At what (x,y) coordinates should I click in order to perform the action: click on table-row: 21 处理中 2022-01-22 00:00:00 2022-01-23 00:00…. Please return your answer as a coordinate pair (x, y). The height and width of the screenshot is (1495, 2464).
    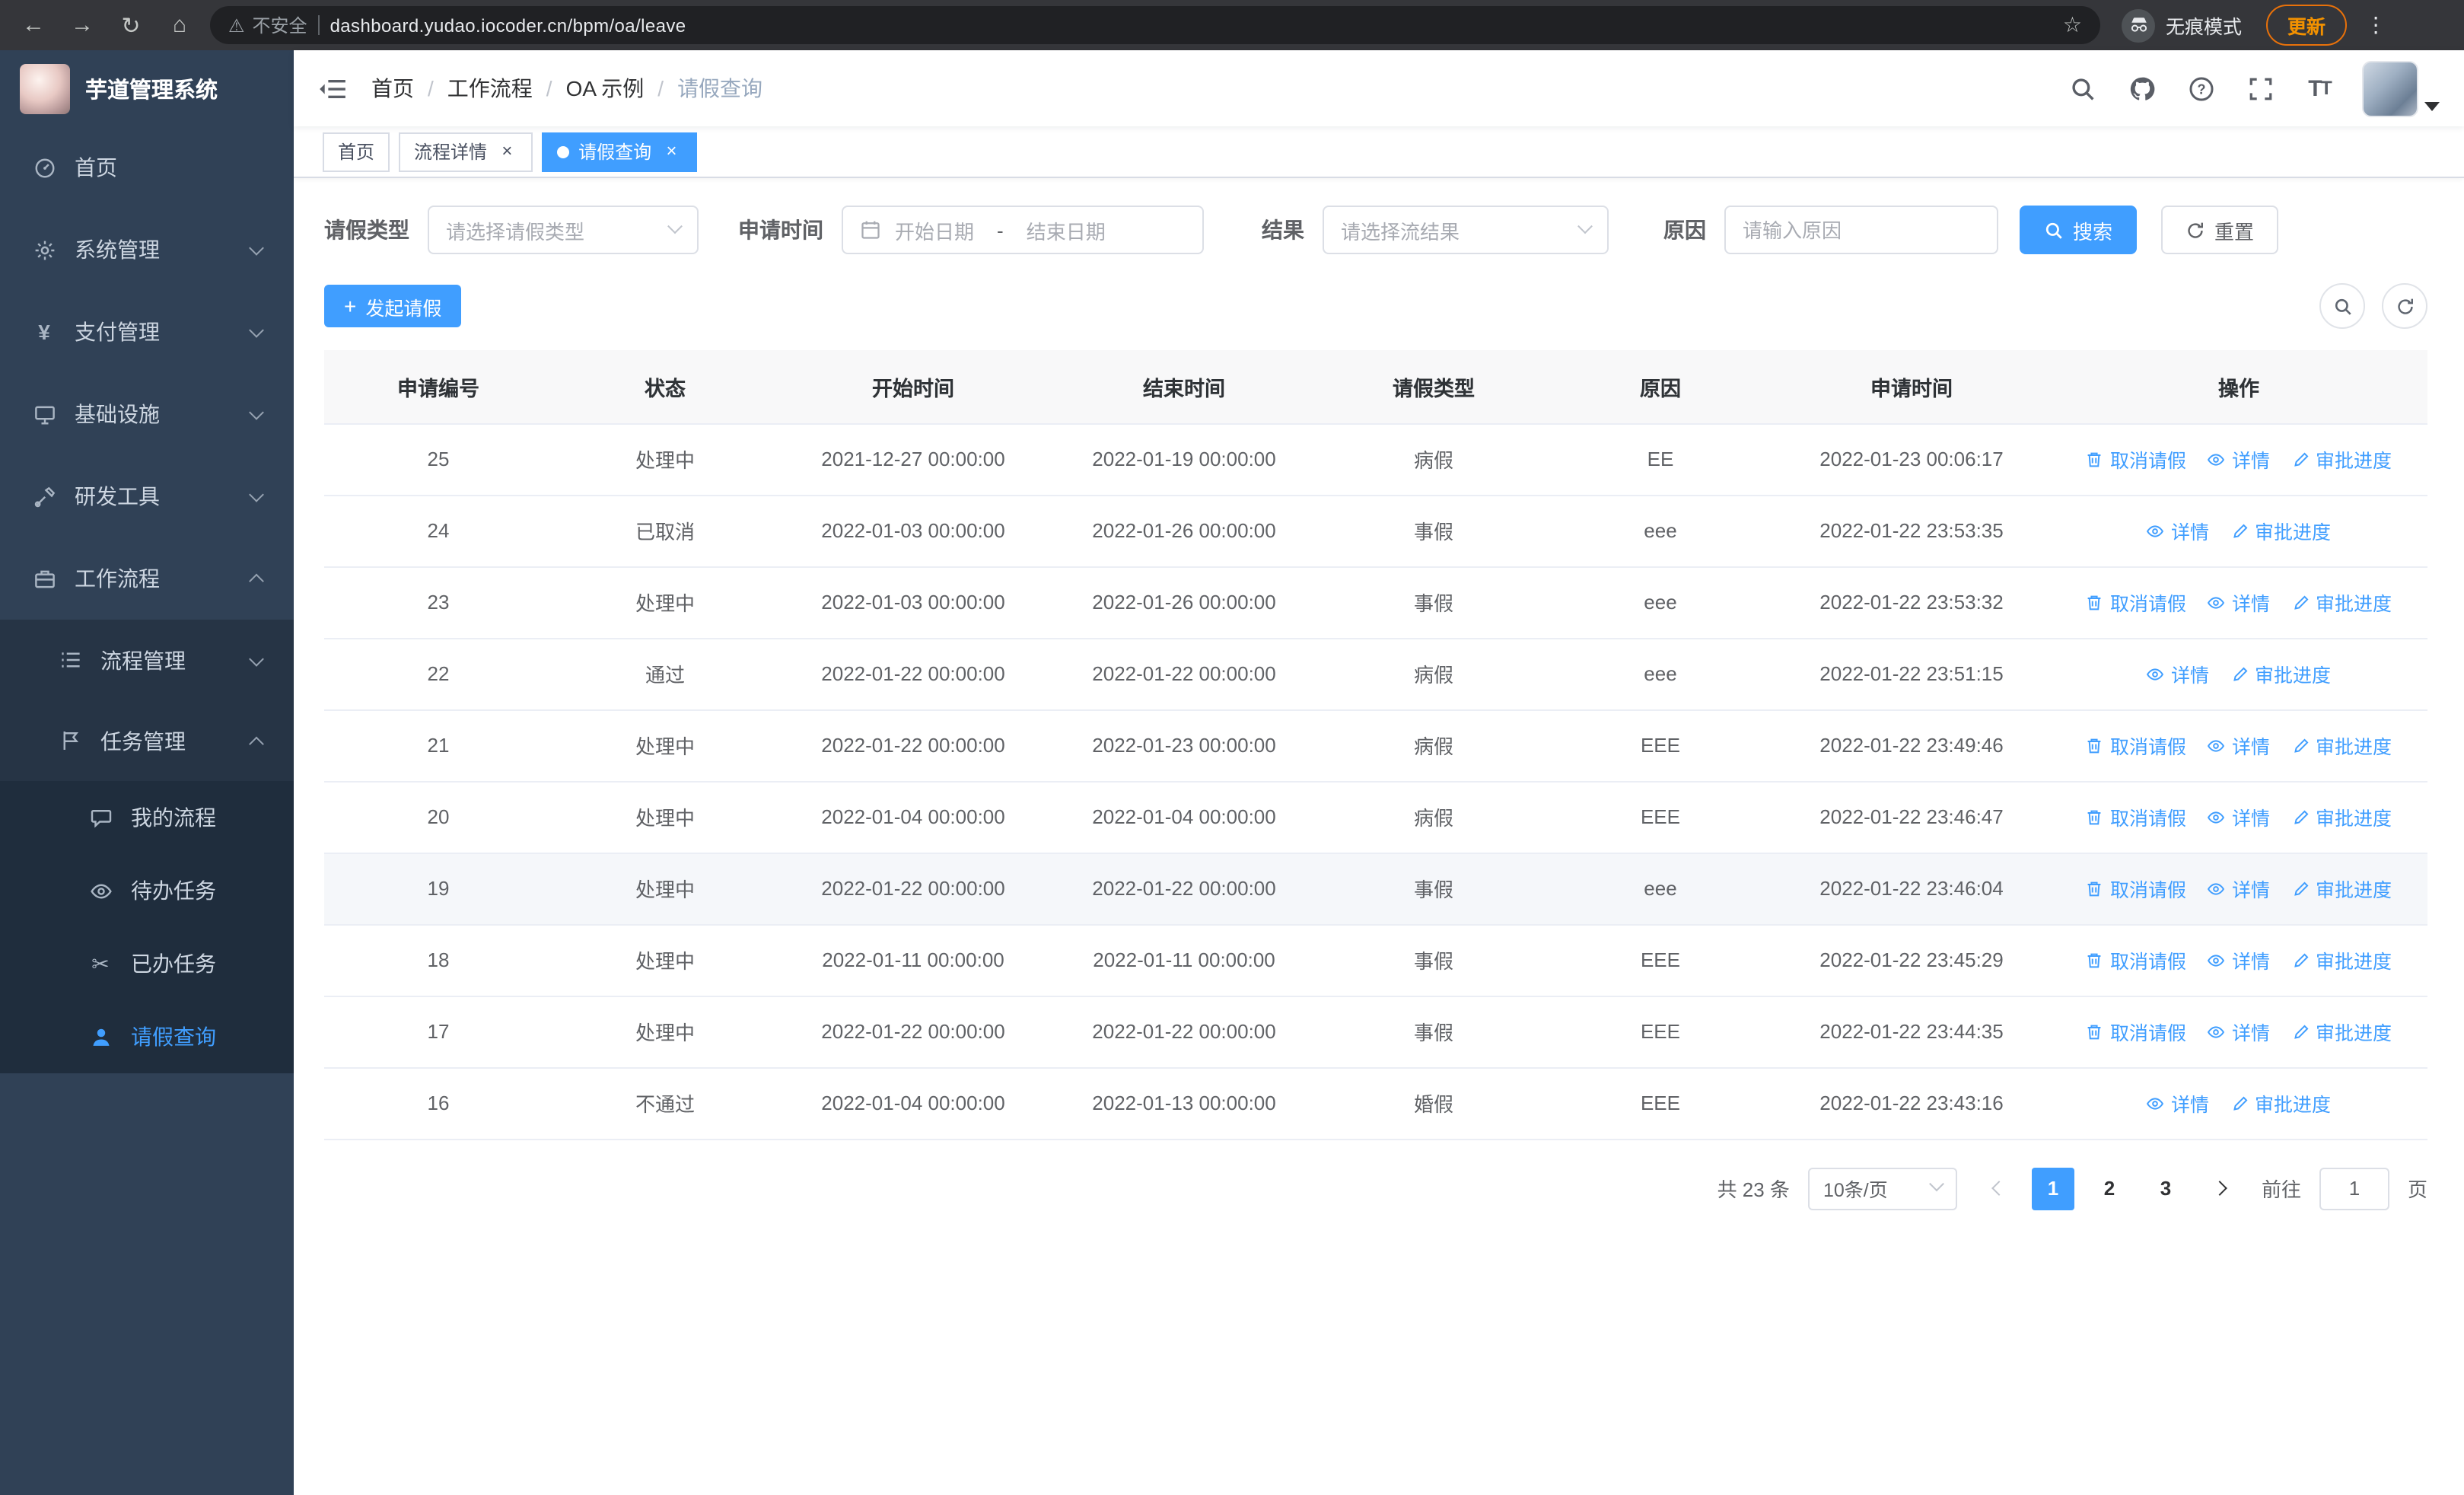
    Looking at the image, I should click on (1375, 746).